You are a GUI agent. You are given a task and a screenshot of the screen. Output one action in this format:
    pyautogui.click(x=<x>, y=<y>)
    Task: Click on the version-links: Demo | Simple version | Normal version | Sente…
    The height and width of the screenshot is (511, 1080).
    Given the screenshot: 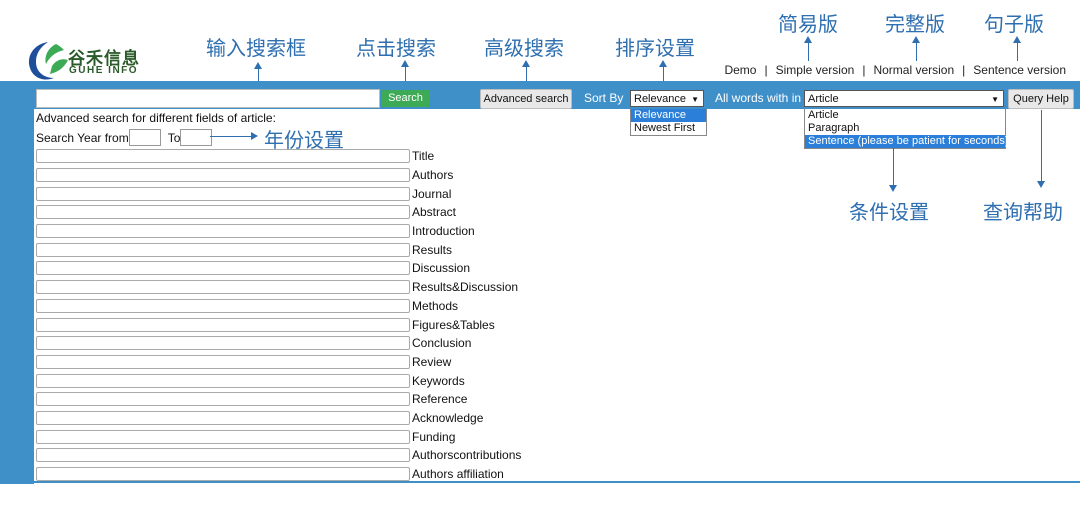 What is the action you would take?
    pyautogui.click(x=895, y=70)
    